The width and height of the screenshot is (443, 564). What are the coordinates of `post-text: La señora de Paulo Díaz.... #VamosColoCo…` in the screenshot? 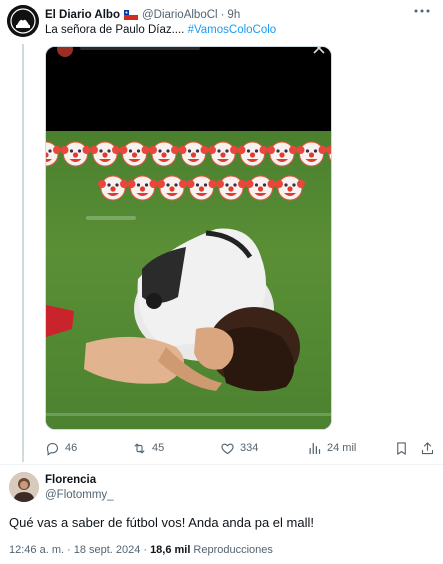 It's located at (160, 30).